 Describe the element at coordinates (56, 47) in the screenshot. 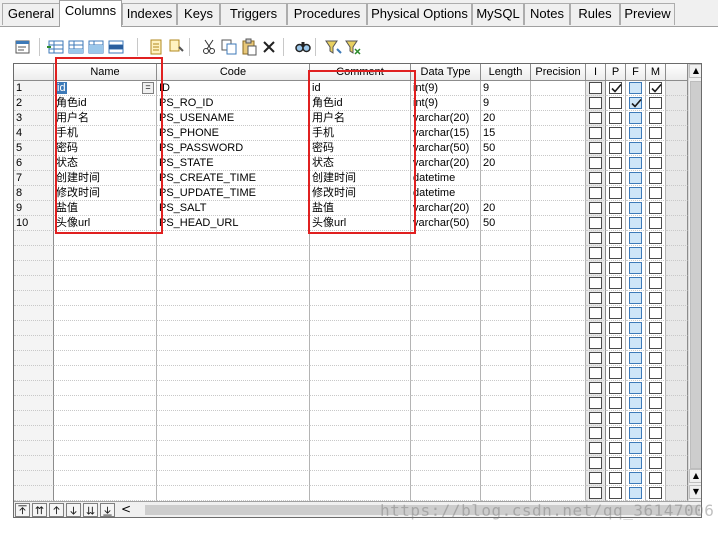

I see `insert-row-icon` at that location.